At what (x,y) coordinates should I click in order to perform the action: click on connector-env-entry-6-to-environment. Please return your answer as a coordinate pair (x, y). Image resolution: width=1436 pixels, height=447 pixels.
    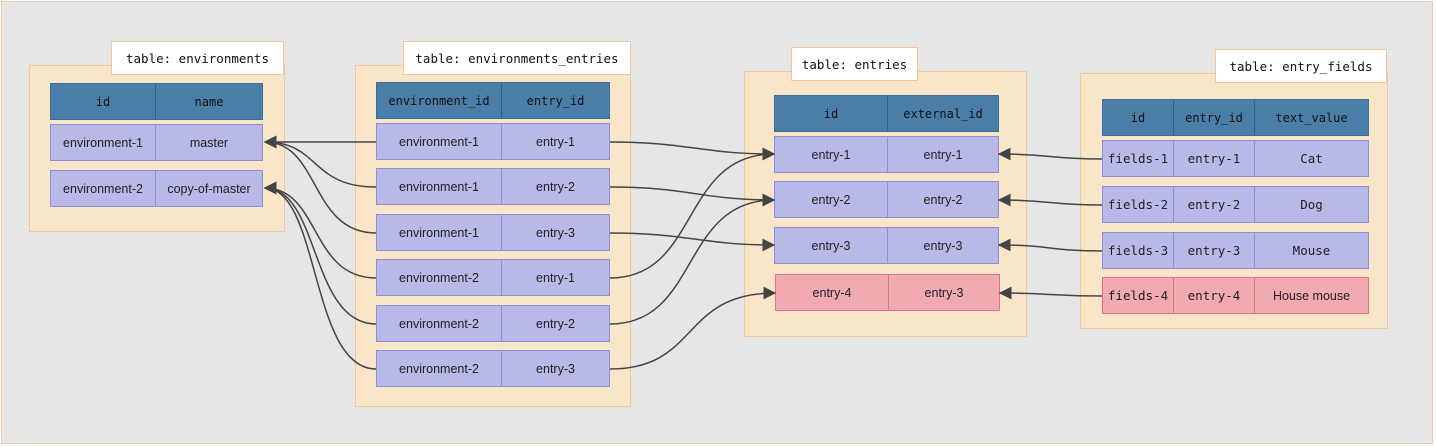
    Looking at the image, I should click on (320, 275).